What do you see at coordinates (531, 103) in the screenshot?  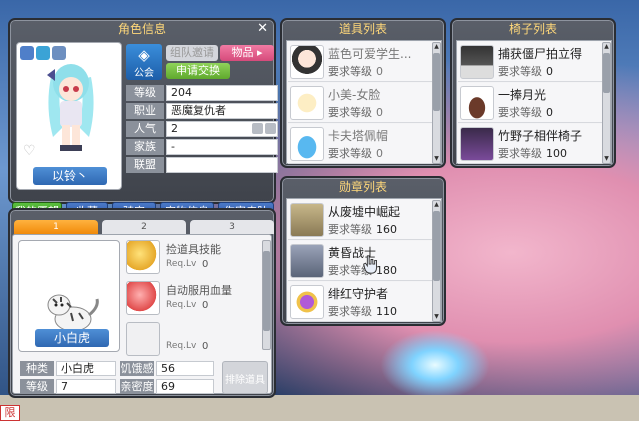 I see `list-item: 一捧月光 要求等级 0` at bounding box center [531, 103].